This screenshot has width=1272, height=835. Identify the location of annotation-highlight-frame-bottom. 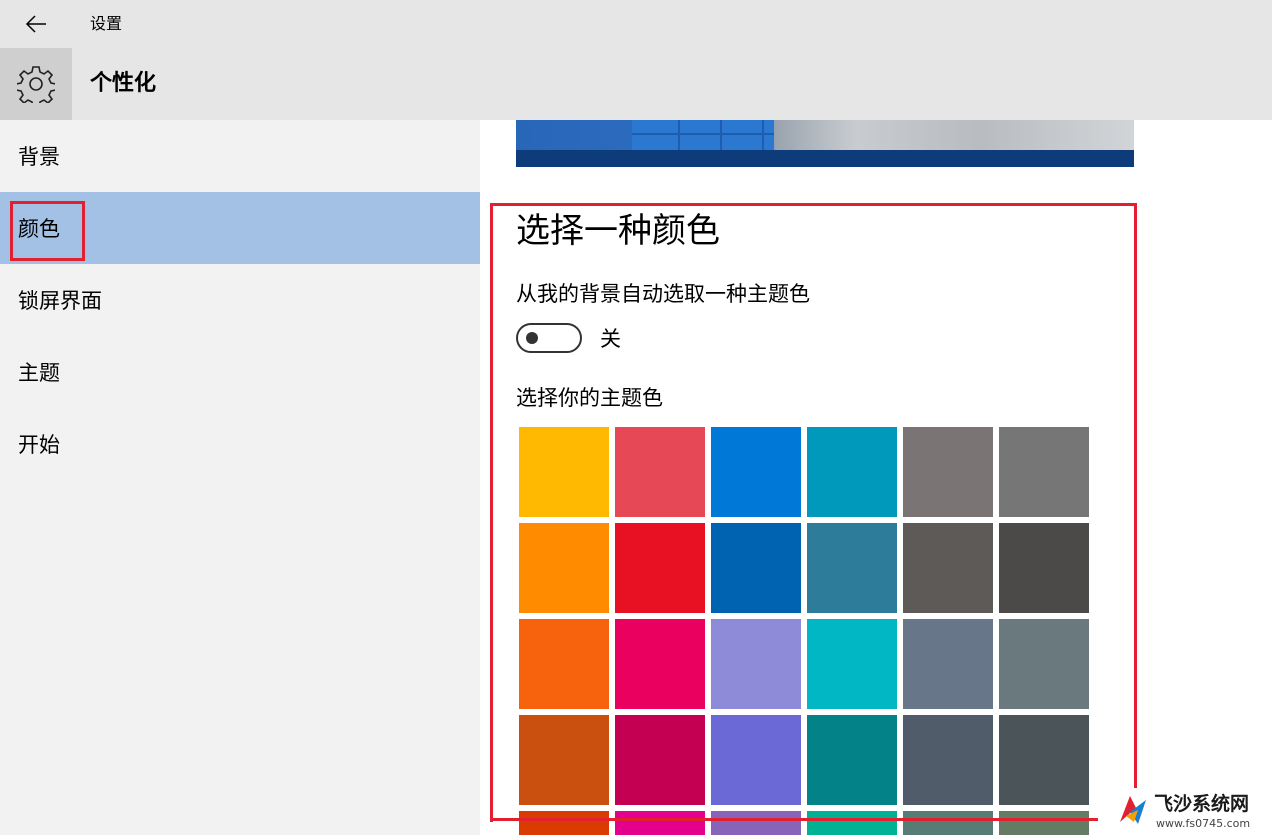
(794, 819).